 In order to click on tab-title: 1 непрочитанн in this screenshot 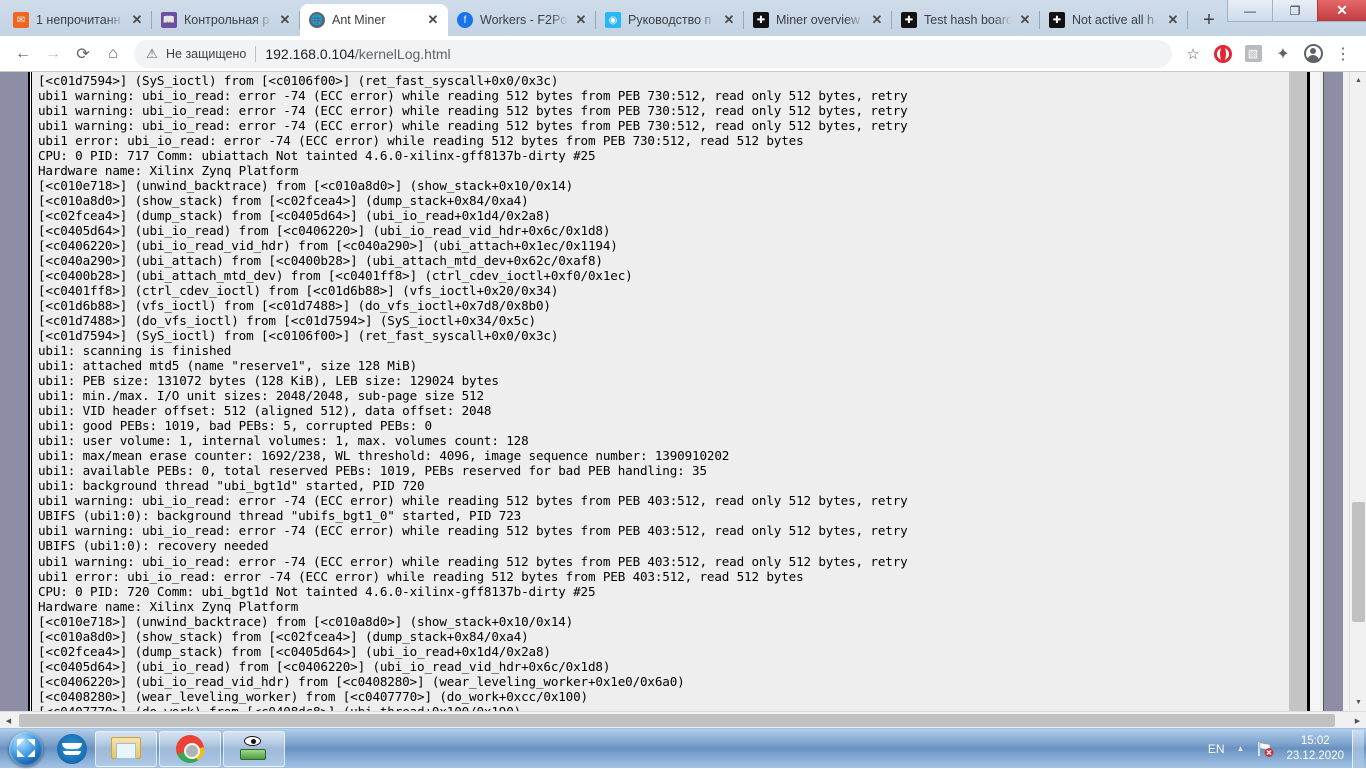, I will do `click(78, 20)`.